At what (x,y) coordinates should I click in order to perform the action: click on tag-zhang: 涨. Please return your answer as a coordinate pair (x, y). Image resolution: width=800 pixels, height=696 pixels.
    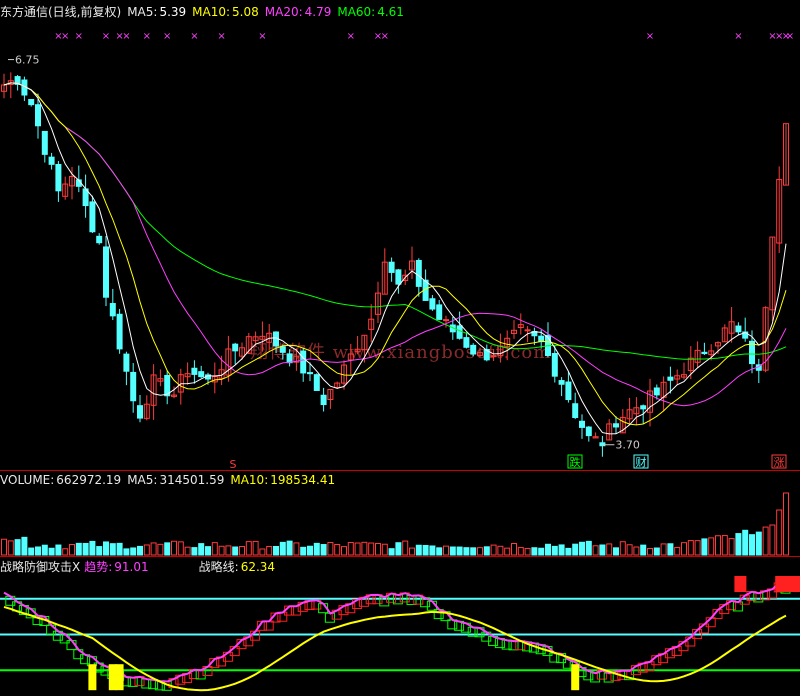
    Looking at the image, I should click on (779, 462).